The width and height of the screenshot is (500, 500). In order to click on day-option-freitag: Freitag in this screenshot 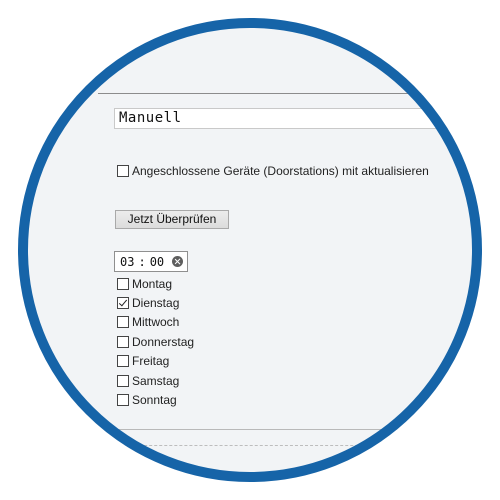, I will do `click(143, 361)`.